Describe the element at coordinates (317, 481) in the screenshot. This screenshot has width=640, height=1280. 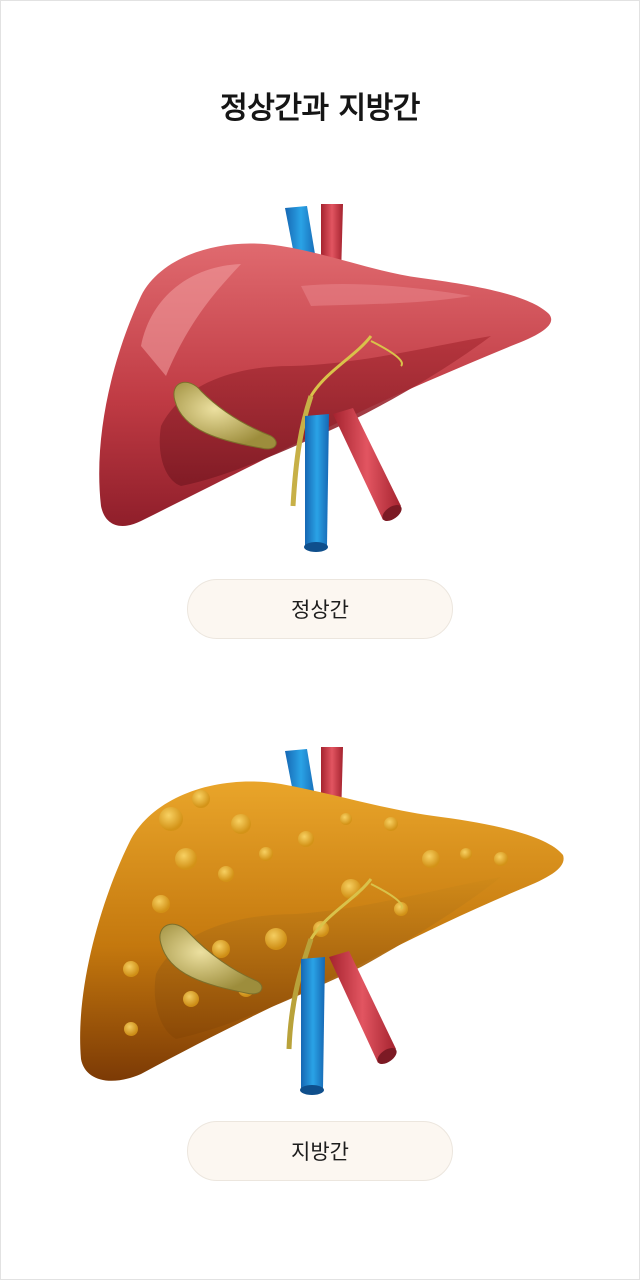
I see `vein-lower` at that location.